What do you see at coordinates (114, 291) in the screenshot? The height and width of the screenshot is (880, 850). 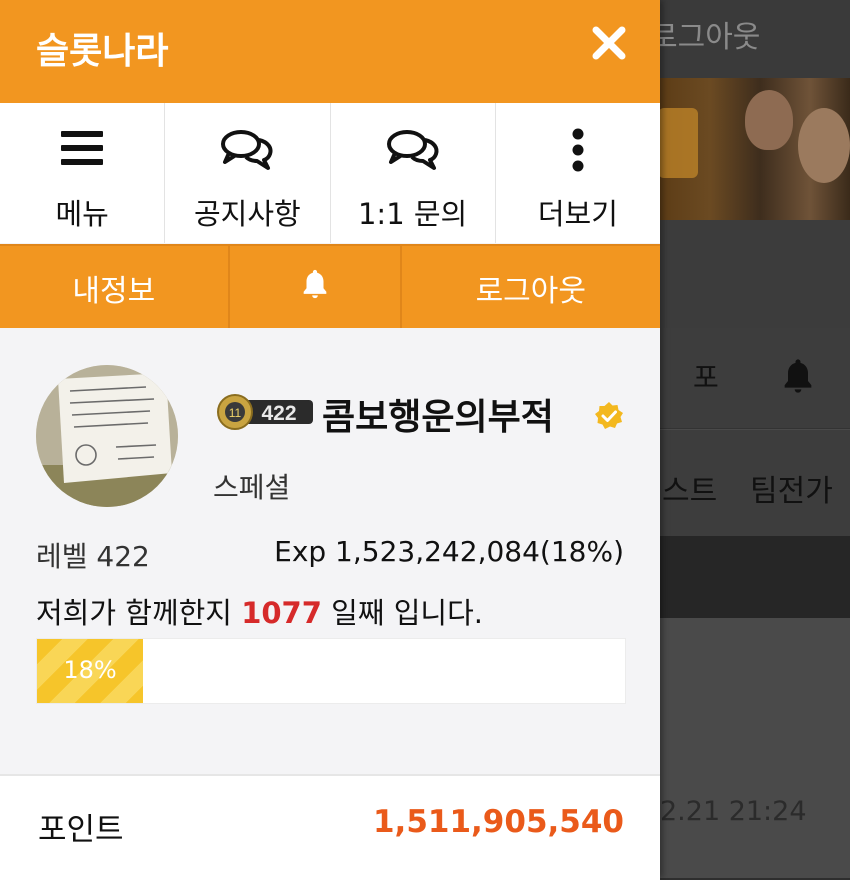 I see `my-info-label: 내정보` at bounding box center [114, 291].